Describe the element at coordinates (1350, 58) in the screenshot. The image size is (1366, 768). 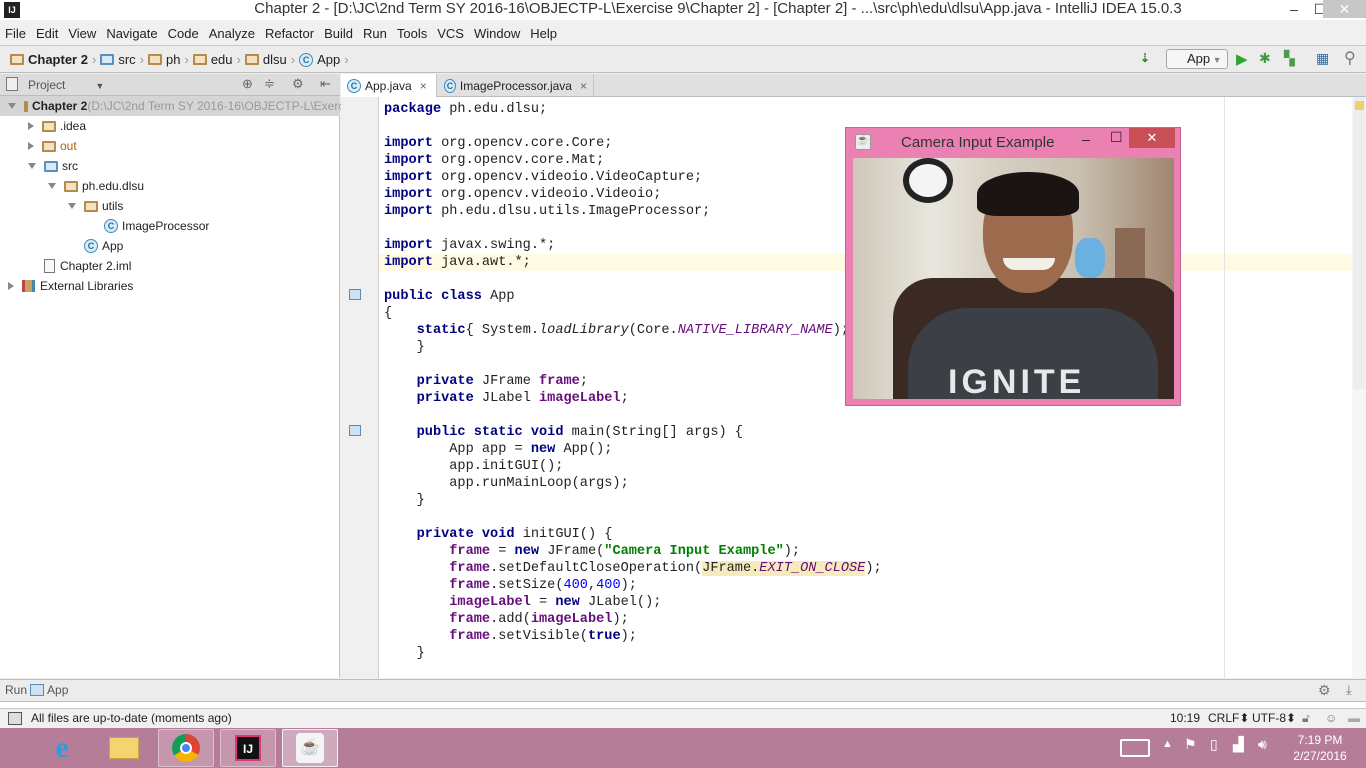
I see `search-icon: ⚲` at that location.